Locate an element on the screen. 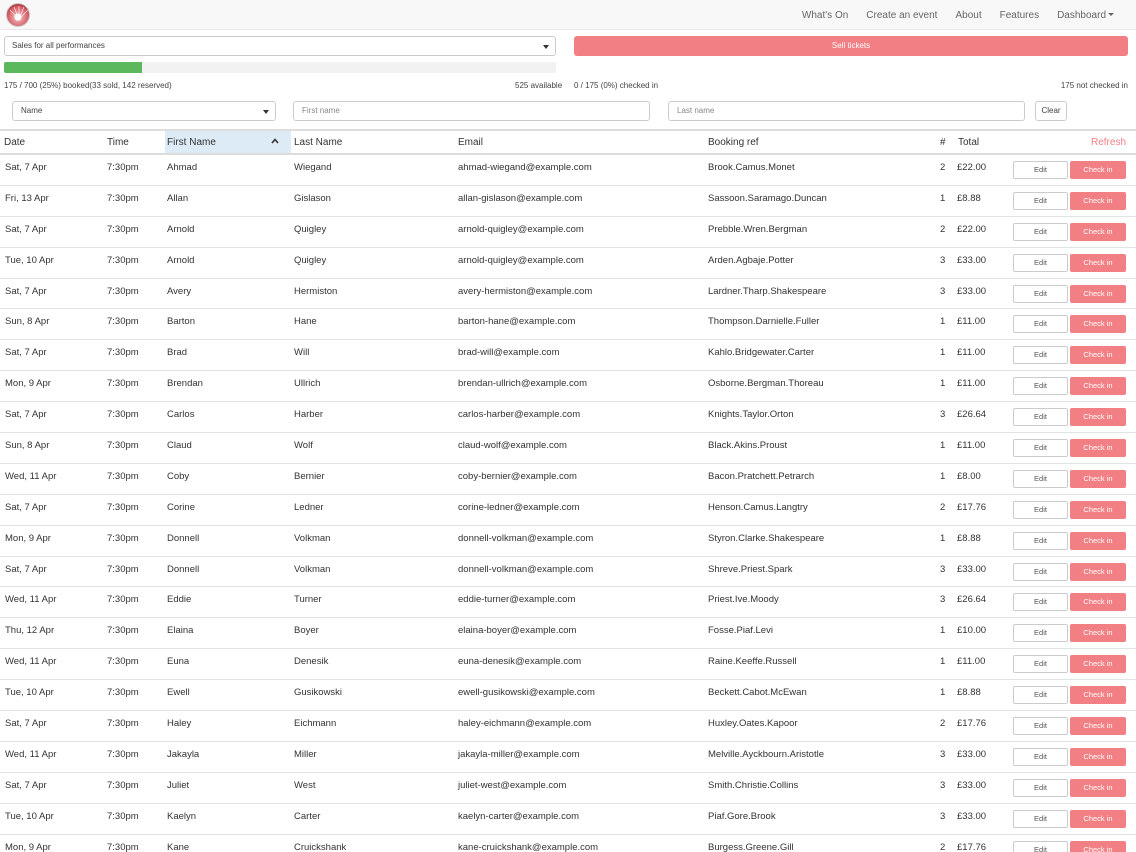 Image resolution: width=1136 pixels, height=852 pixels. performance-select: Sales for all performances is located at coordinates (280, 46).